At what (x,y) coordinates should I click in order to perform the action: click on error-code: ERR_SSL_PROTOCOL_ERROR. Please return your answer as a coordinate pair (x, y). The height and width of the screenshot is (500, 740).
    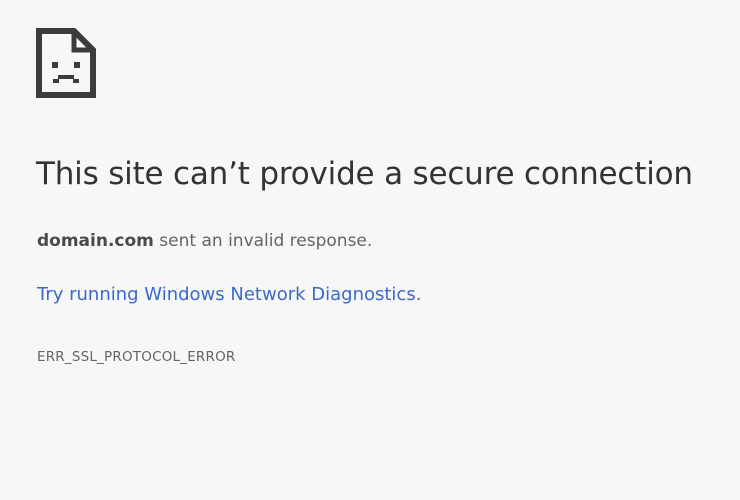
    Looking at the image, I should click on (136, 357).